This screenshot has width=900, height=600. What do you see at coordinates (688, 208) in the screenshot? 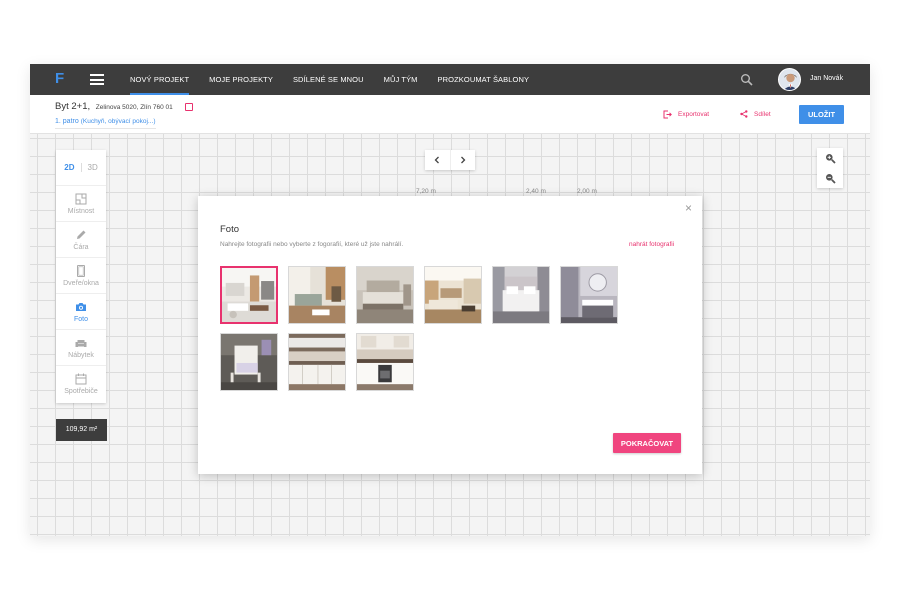
I see `close-icon: ×` at bounding box center [688, 208].